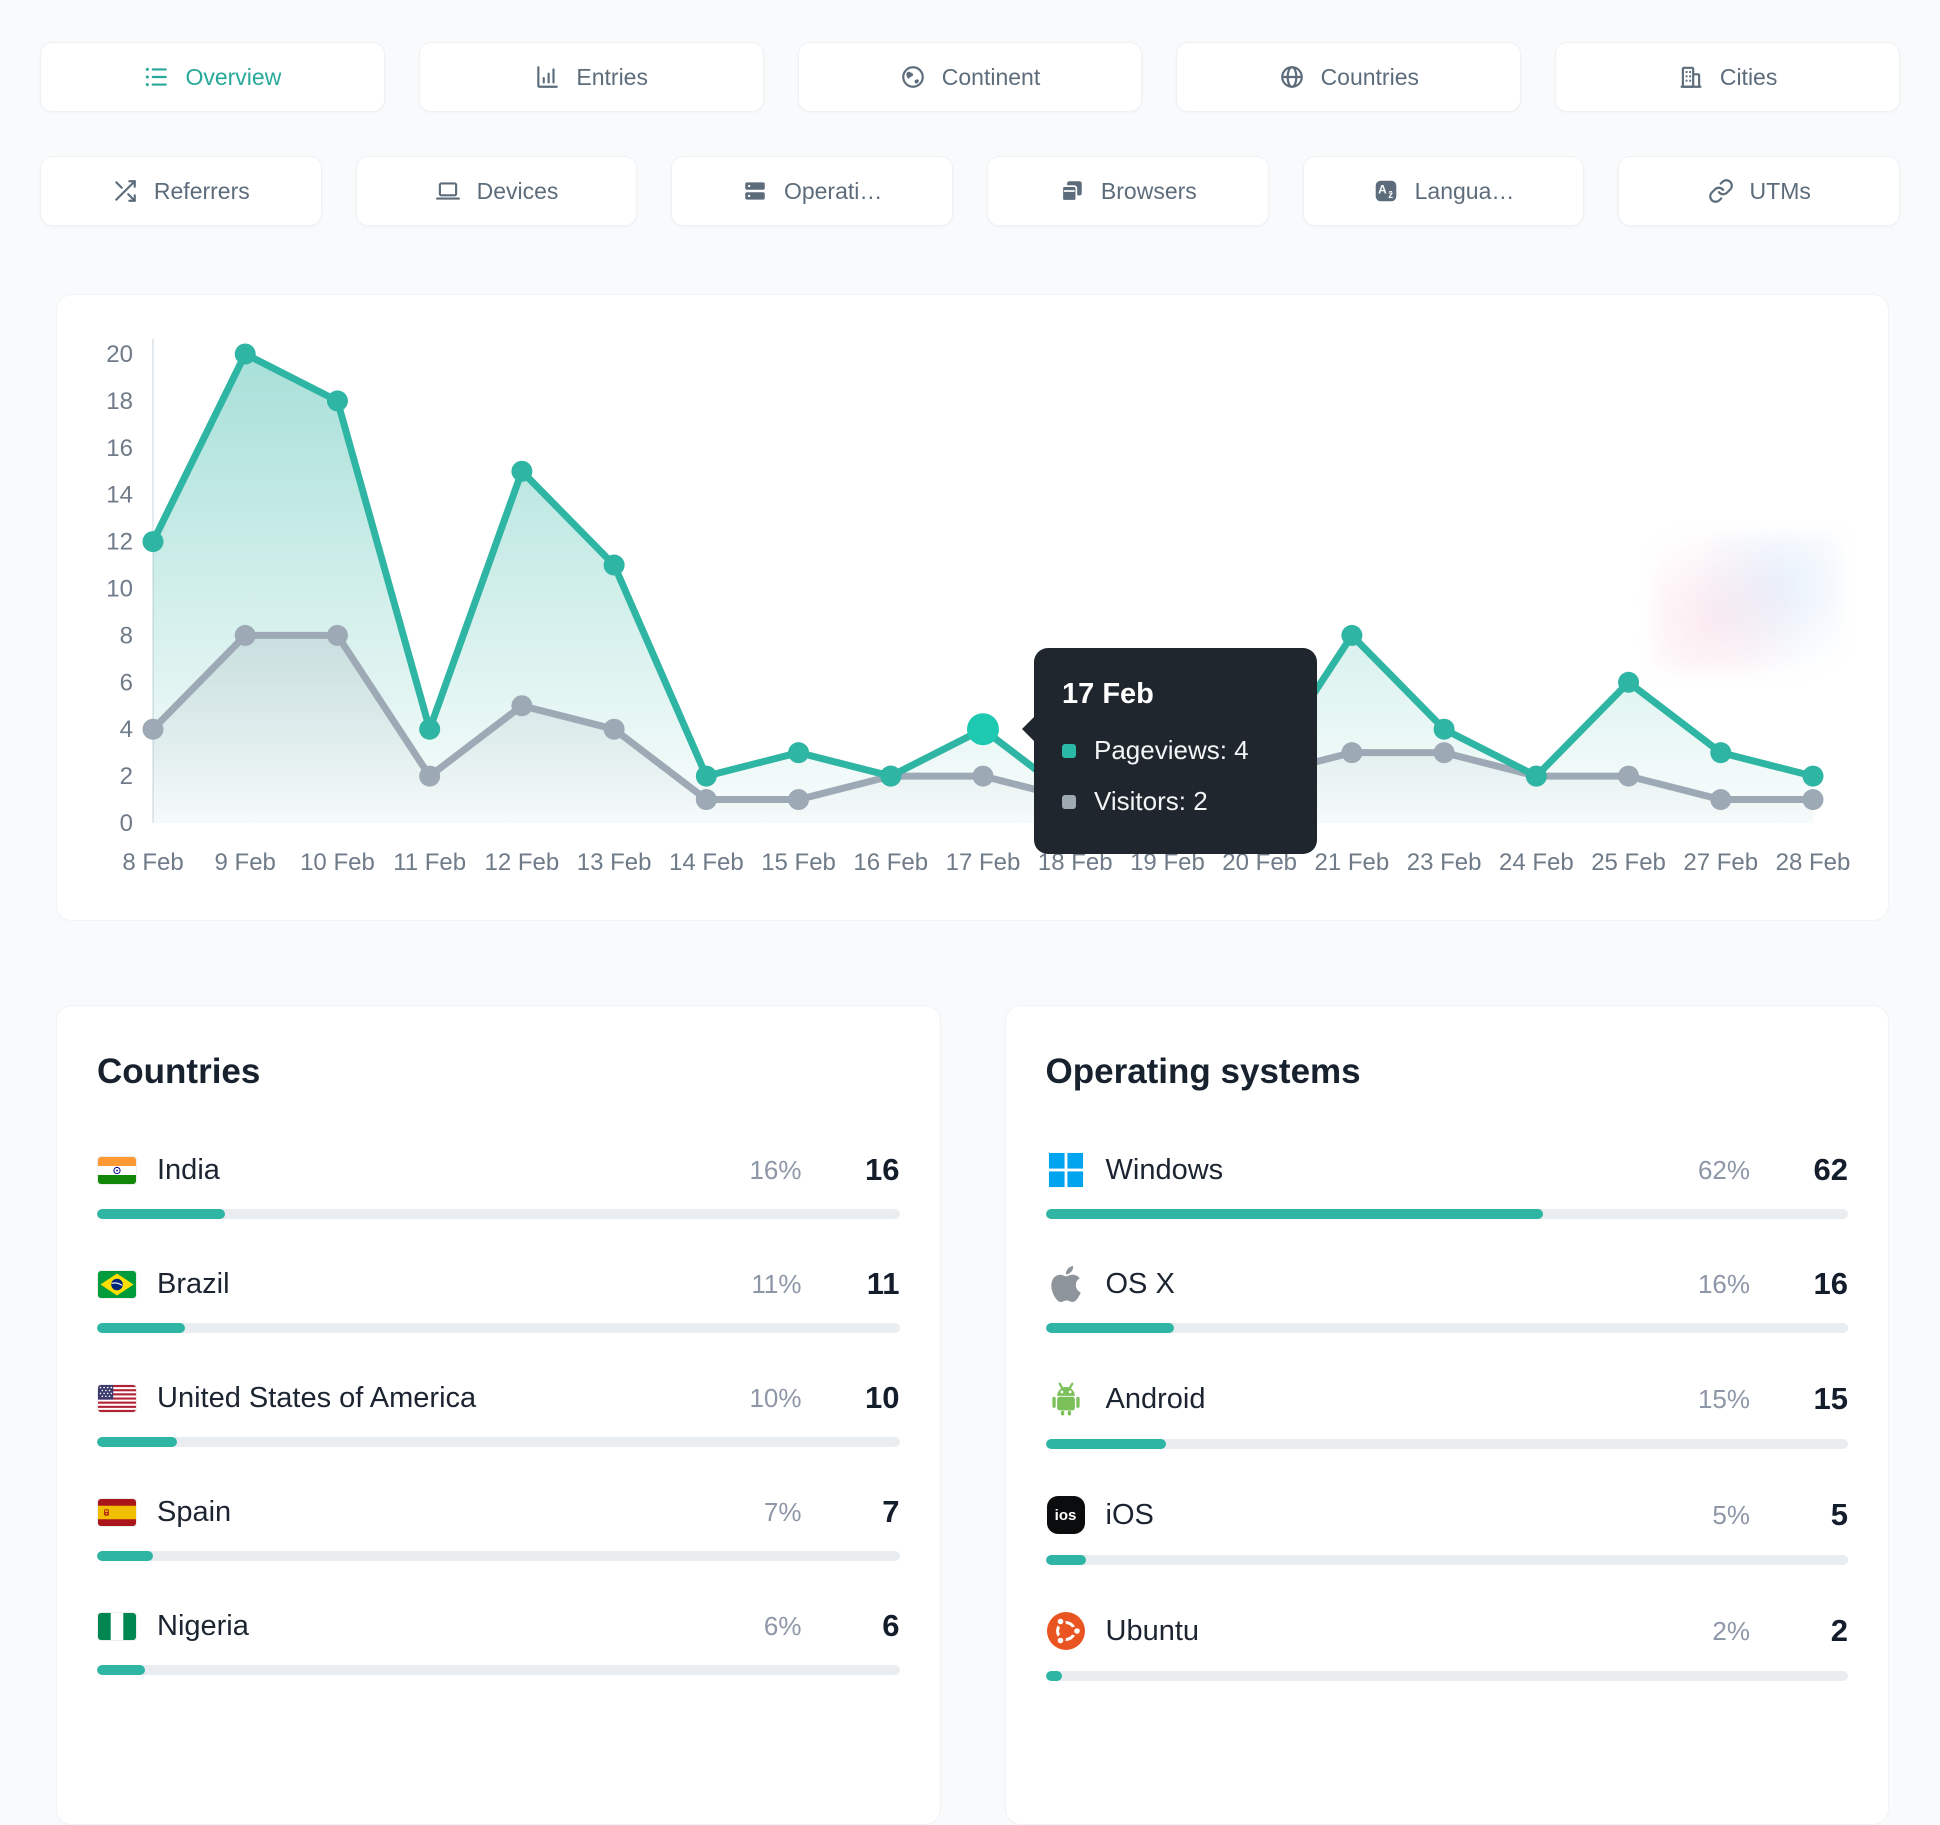 This screenshot has width=1940, height=1825. I want to click on tab-label: Browsers, so click(1148, 190).